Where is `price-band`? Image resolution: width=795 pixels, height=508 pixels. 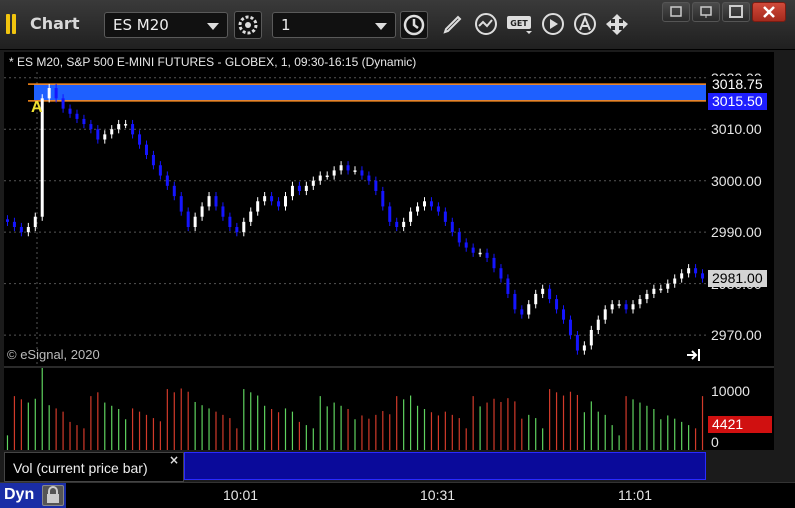 price-band is located at coordinates (370, 92).